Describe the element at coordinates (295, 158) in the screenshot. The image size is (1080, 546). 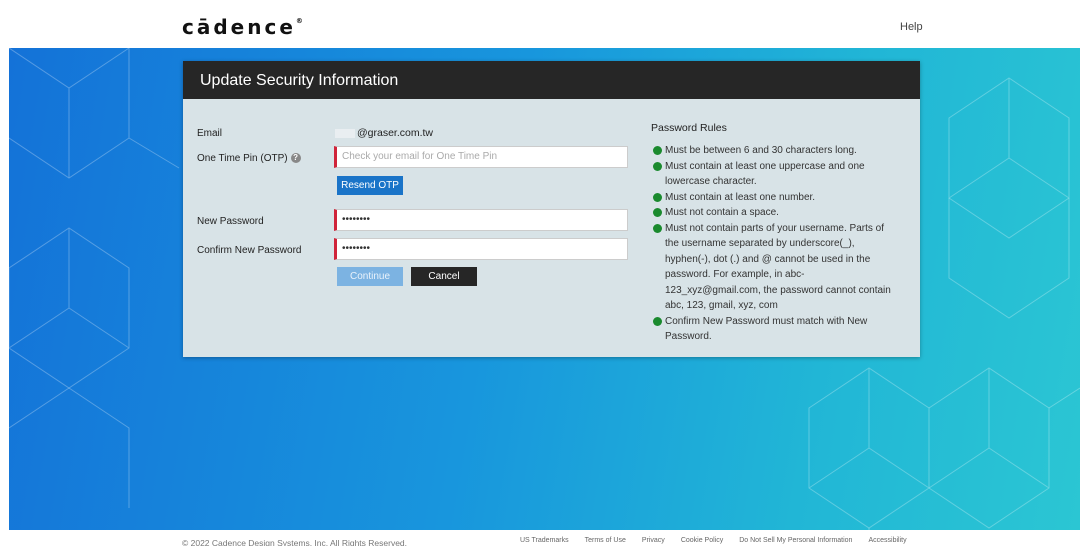
I see `question-icon: ?` at that location.